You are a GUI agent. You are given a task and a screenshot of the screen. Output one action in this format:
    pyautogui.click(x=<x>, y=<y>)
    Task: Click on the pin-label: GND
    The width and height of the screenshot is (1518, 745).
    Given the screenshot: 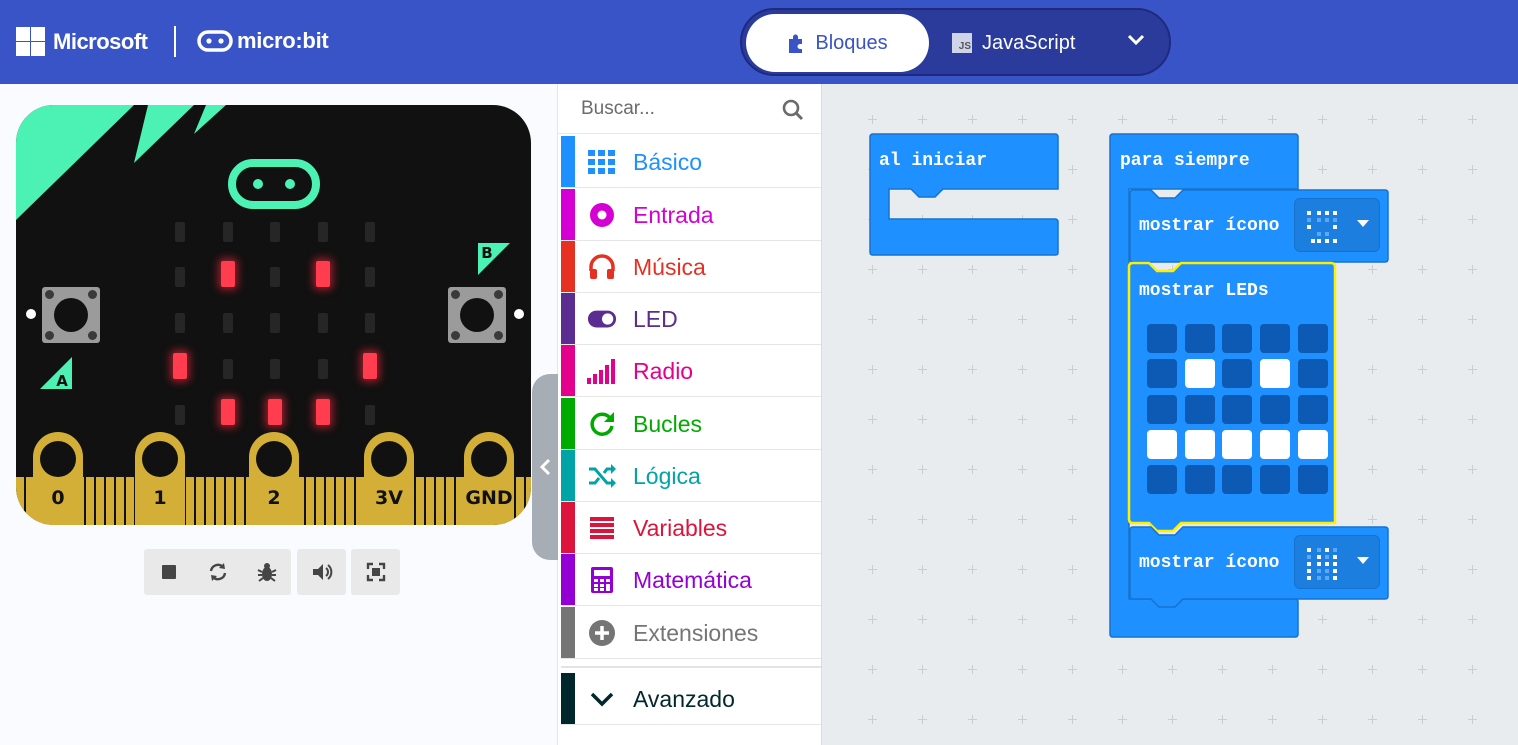 What is the action you would take?
    pyautogui.click(x=489, y=498)
    